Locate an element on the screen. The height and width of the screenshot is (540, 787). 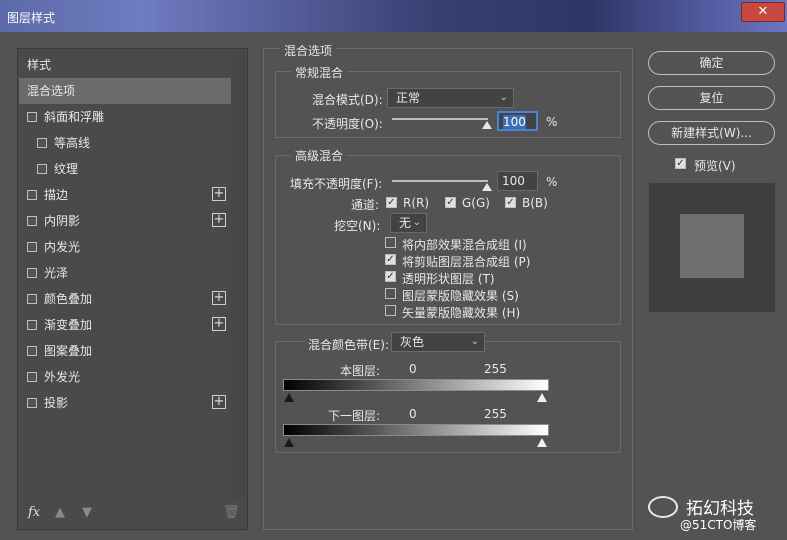
style-item: 光泽 is located at coordinates (125, 273).